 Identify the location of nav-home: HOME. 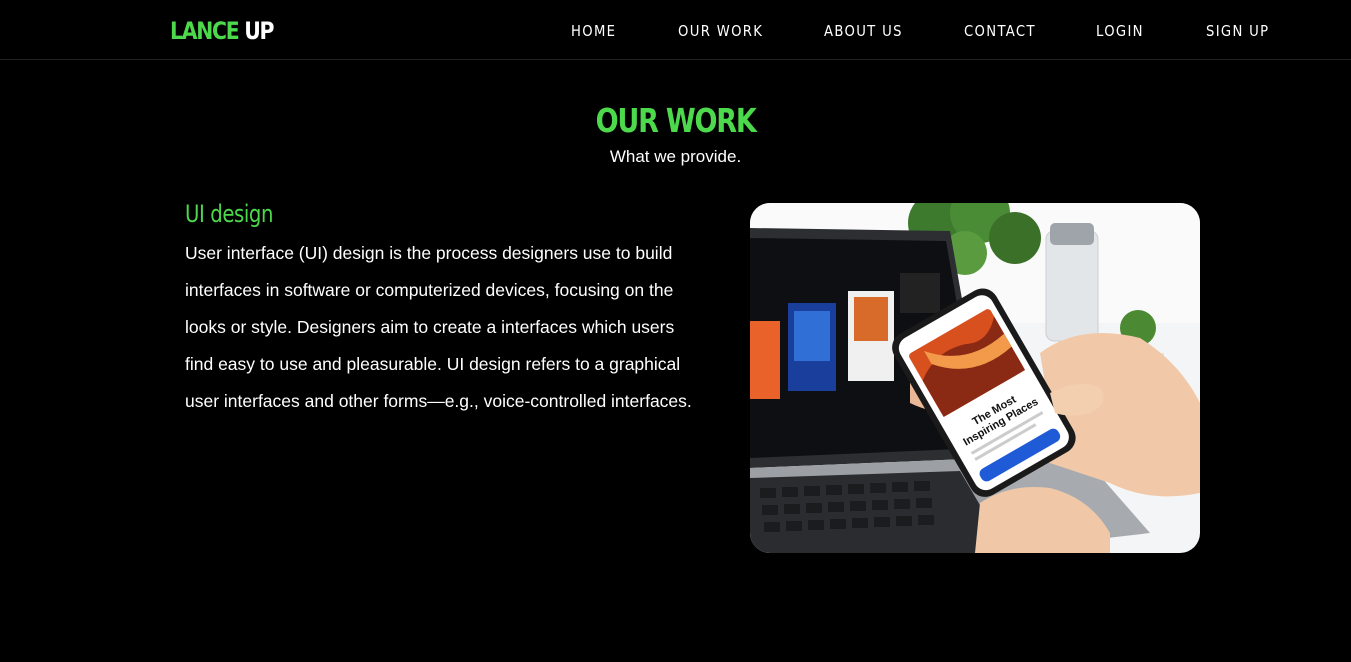
(593, 31).